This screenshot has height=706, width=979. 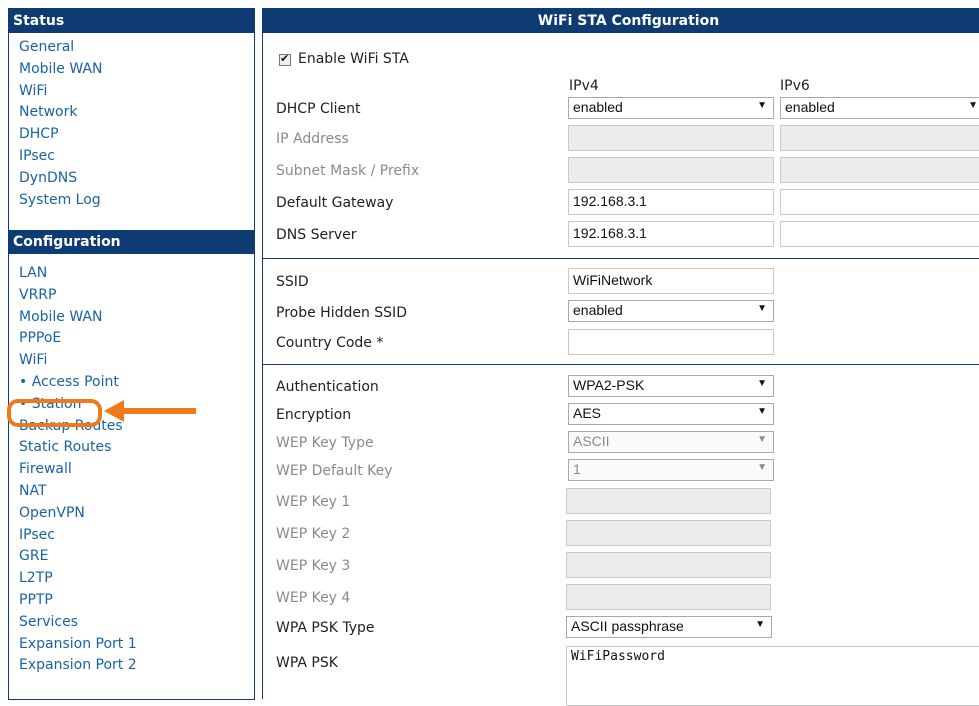 I want to click on dhcp-client-ipv4-value: enabled, so click(x=598, y=107).